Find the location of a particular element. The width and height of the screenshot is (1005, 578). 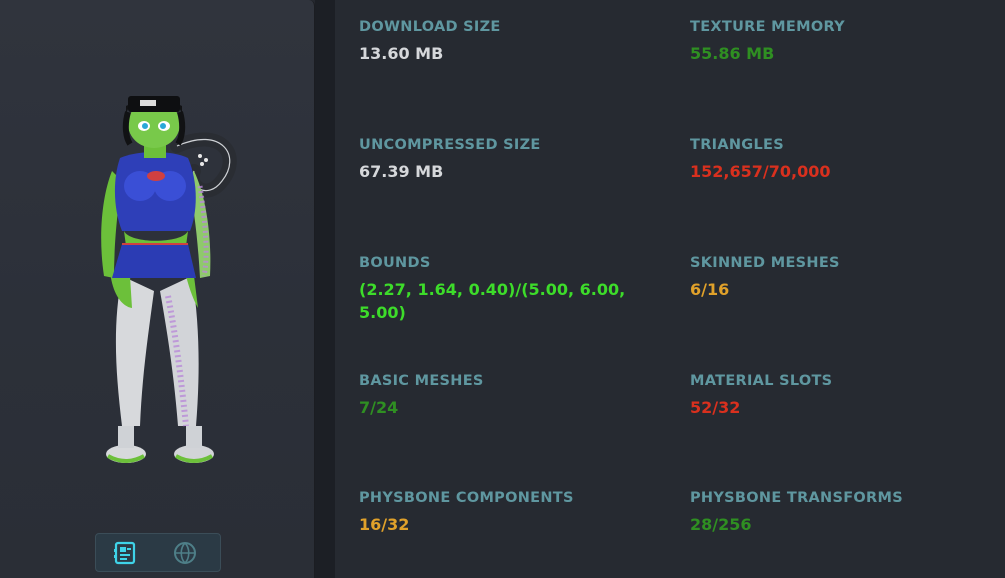

stat-physbone-components: PHYSBONE COMPONENTS 16/32 is located at coordinates (509, 512).